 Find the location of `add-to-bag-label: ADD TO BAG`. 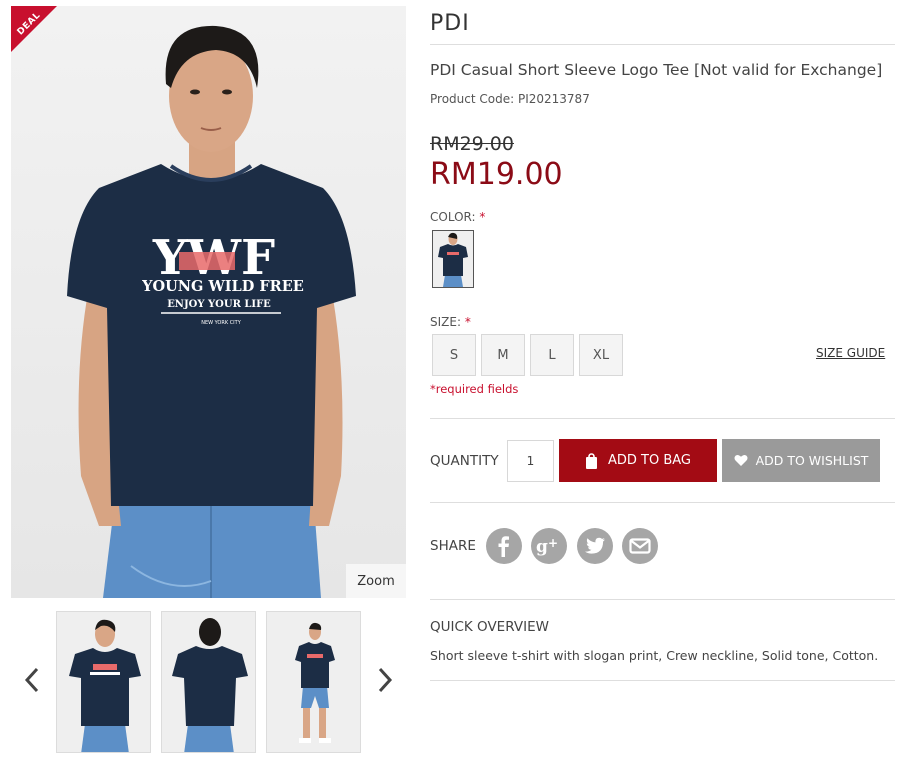

add-to-bag-label: ADD TO BAG is located at coordinates (649, 460).